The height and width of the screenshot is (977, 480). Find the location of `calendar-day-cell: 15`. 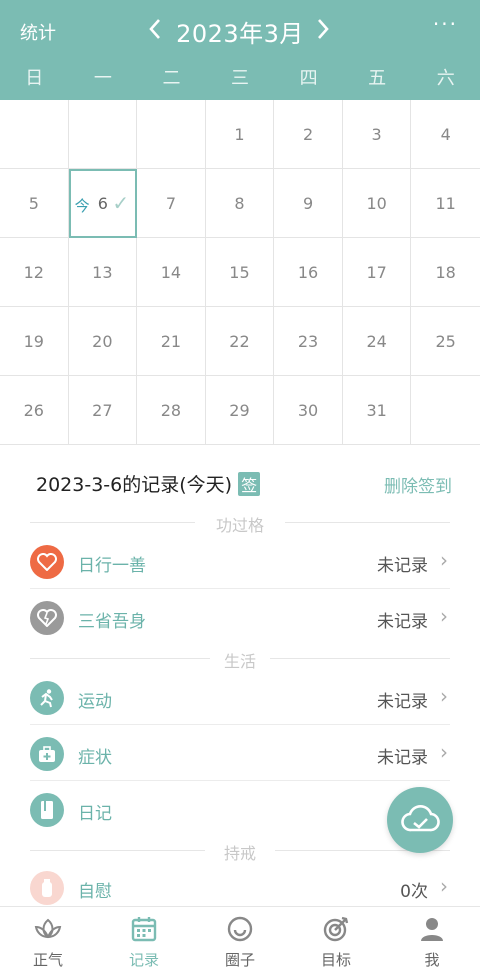

calendar-day-cell: 15 is located at coordinates (240, 272).